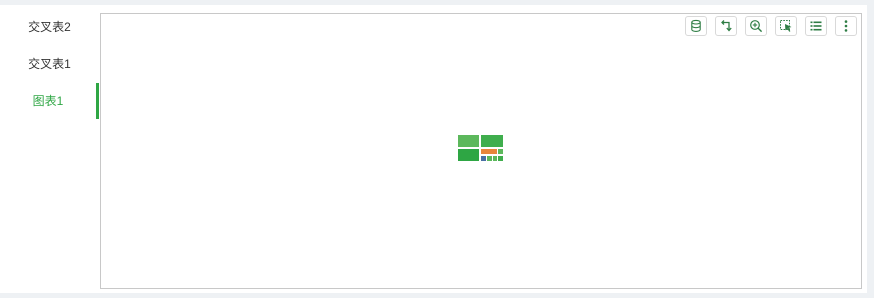 The height and width of the screenshot is (298, 874). I want to click on select-cursor-icon, so click(786, 26).